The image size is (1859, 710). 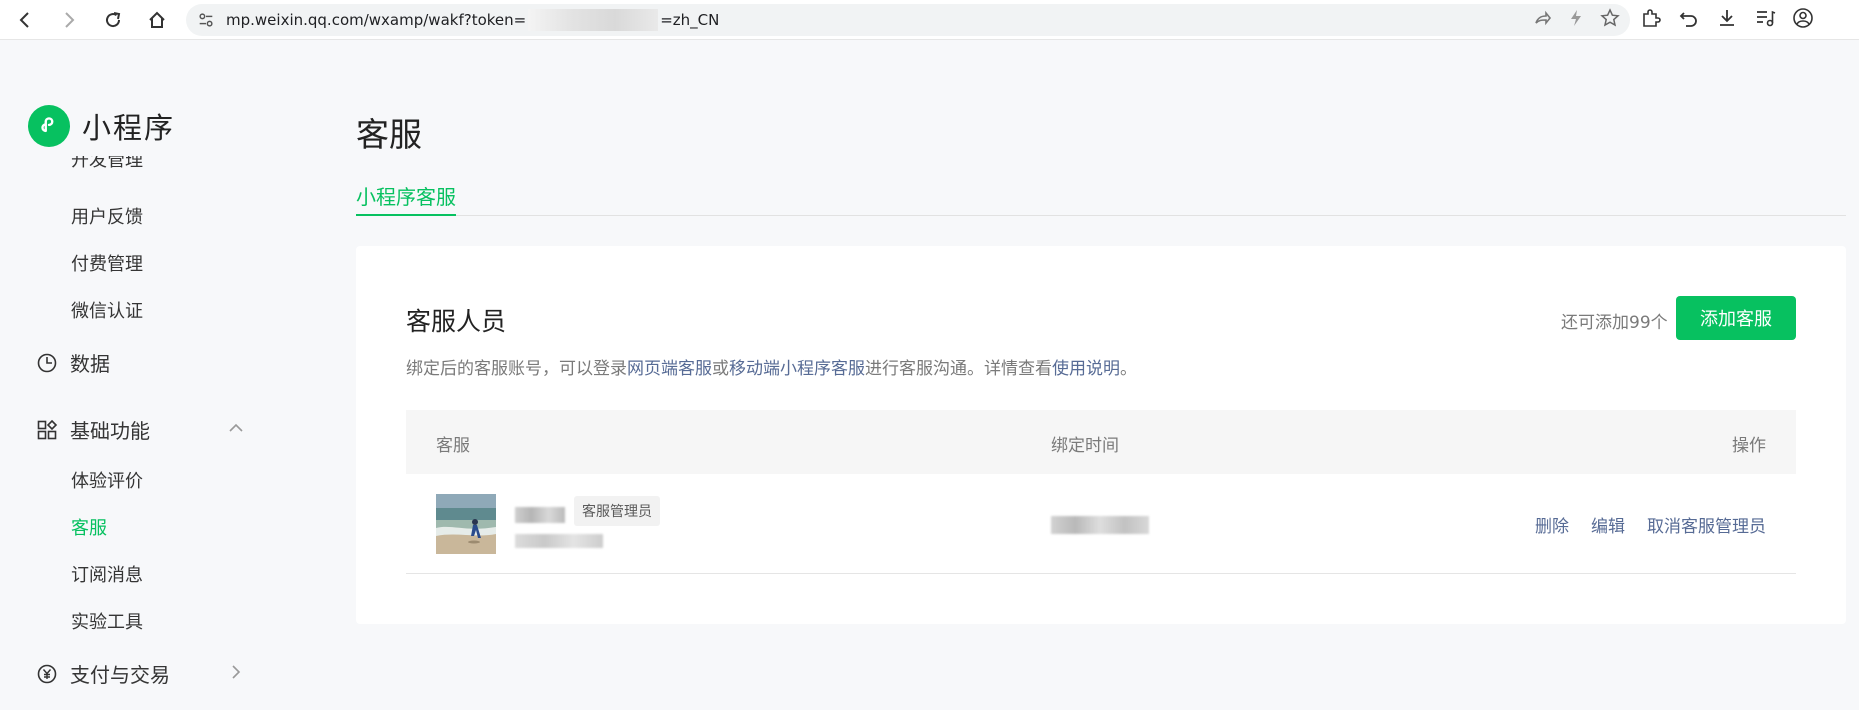 What do you see at coordinates (593, 20) in the screenshot?
I see `redacted-token` at bounding box center [593, 20].